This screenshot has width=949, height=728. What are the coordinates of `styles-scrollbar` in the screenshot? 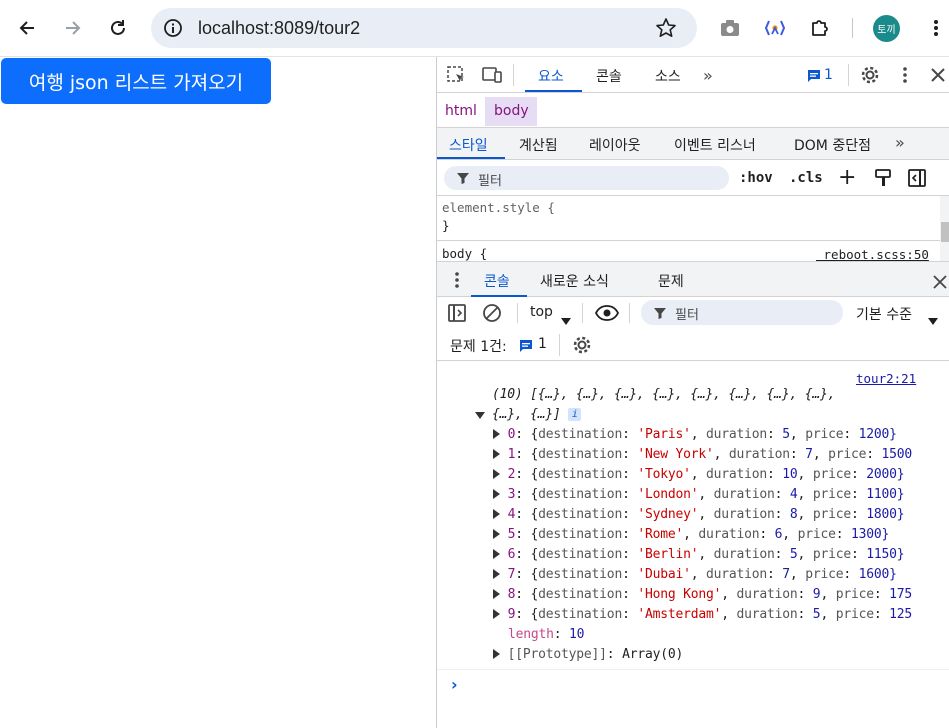 It's located at (944, 229).